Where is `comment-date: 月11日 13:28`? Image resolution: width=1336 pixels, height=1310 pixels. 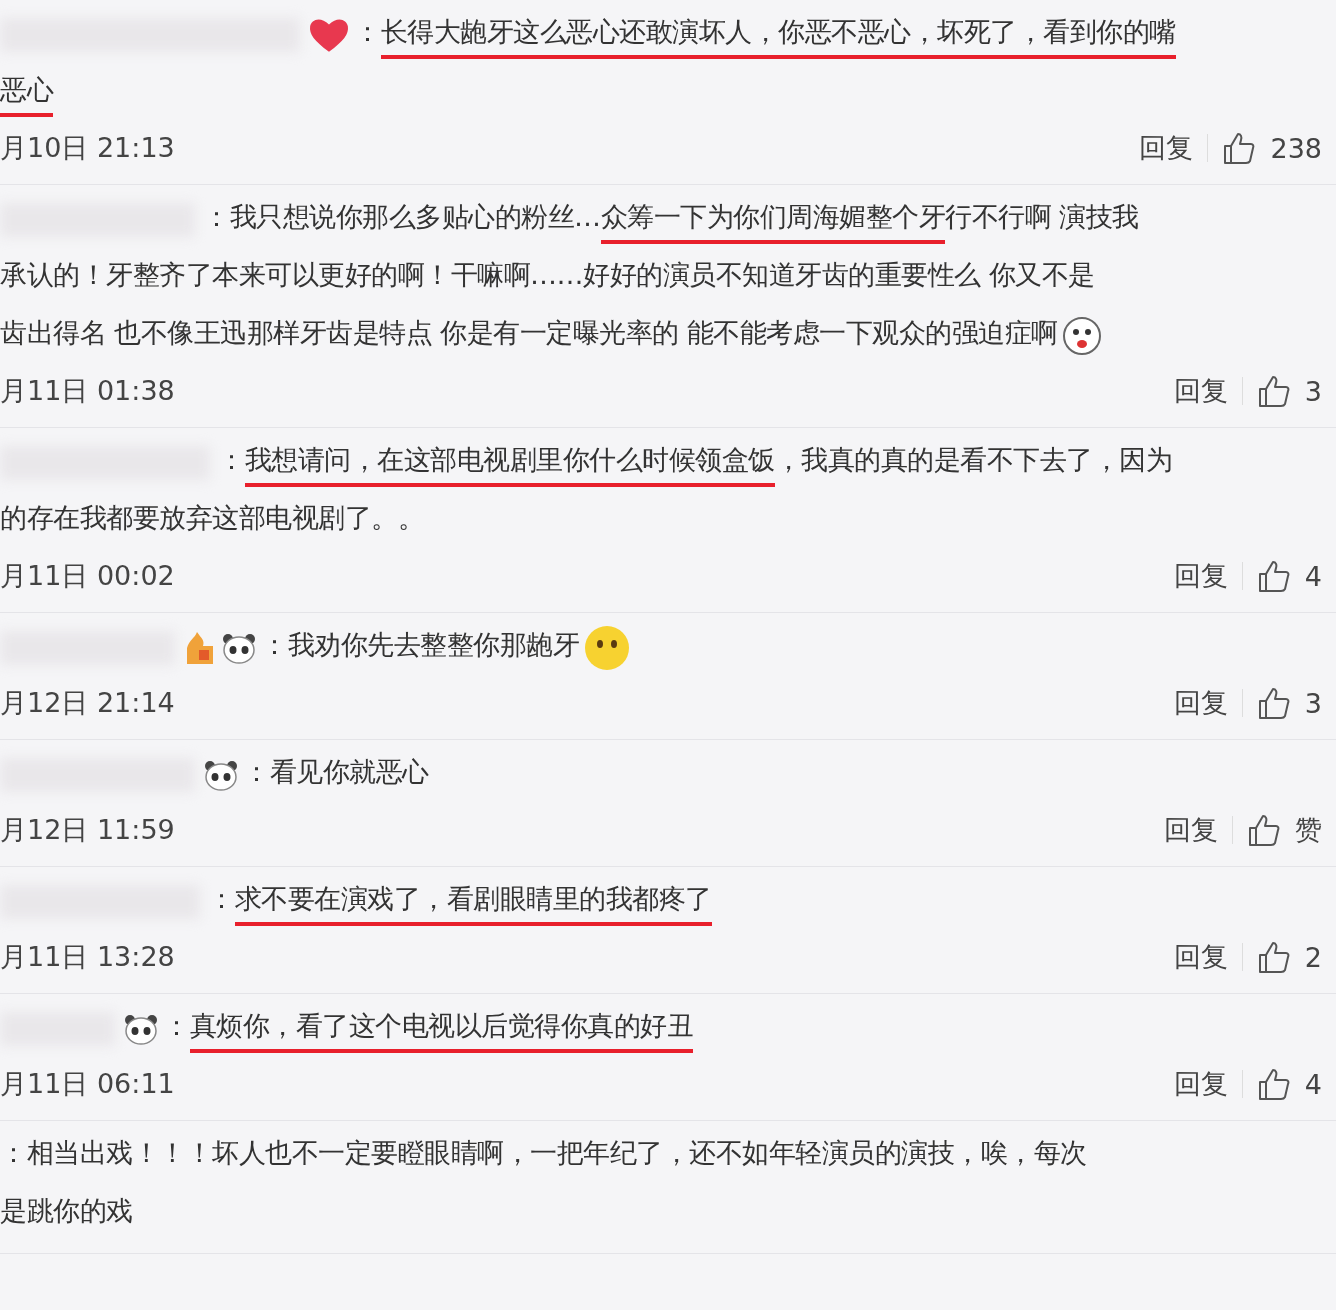 comment-date: 月11日 13:28 is located at coordinates (87, 957).